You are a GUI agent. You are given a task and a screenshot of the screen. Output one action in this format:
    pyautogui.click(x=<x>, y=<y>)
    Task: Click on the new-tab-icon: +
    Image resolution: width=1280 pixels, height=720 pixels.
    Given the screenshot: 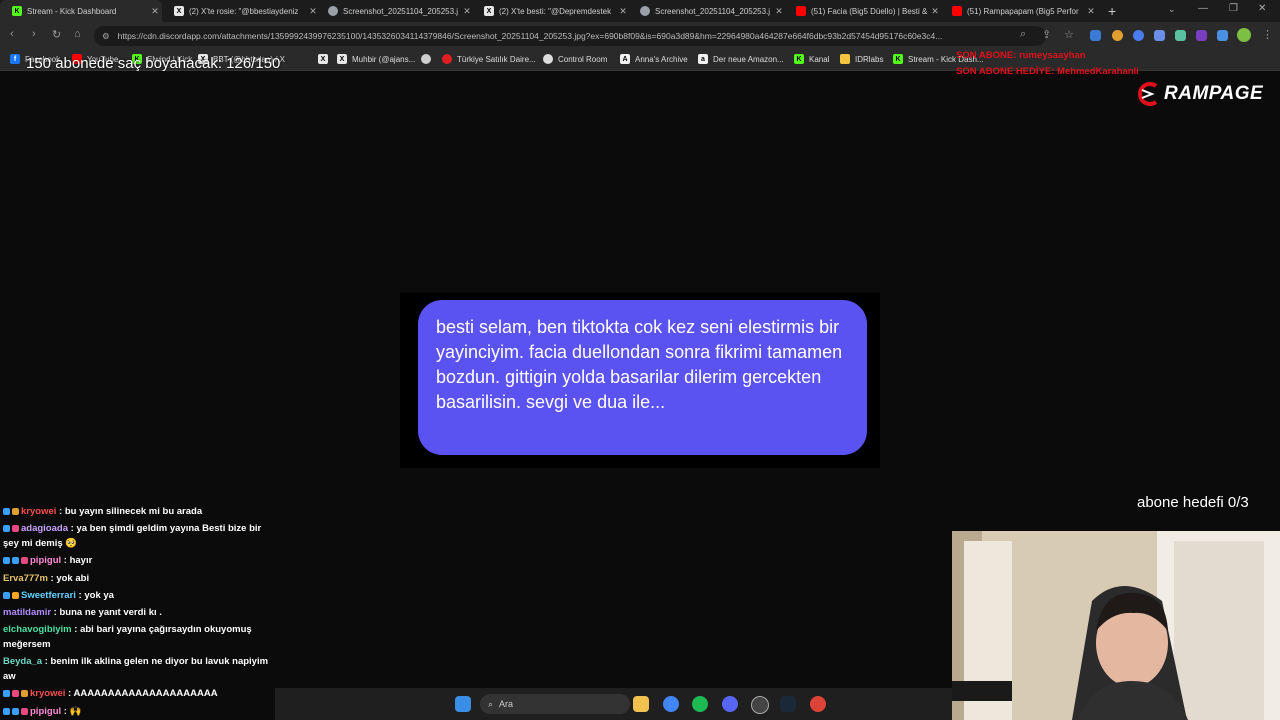 What is the action you would take?
    pyautogui.click(x=1112, y=11)
    